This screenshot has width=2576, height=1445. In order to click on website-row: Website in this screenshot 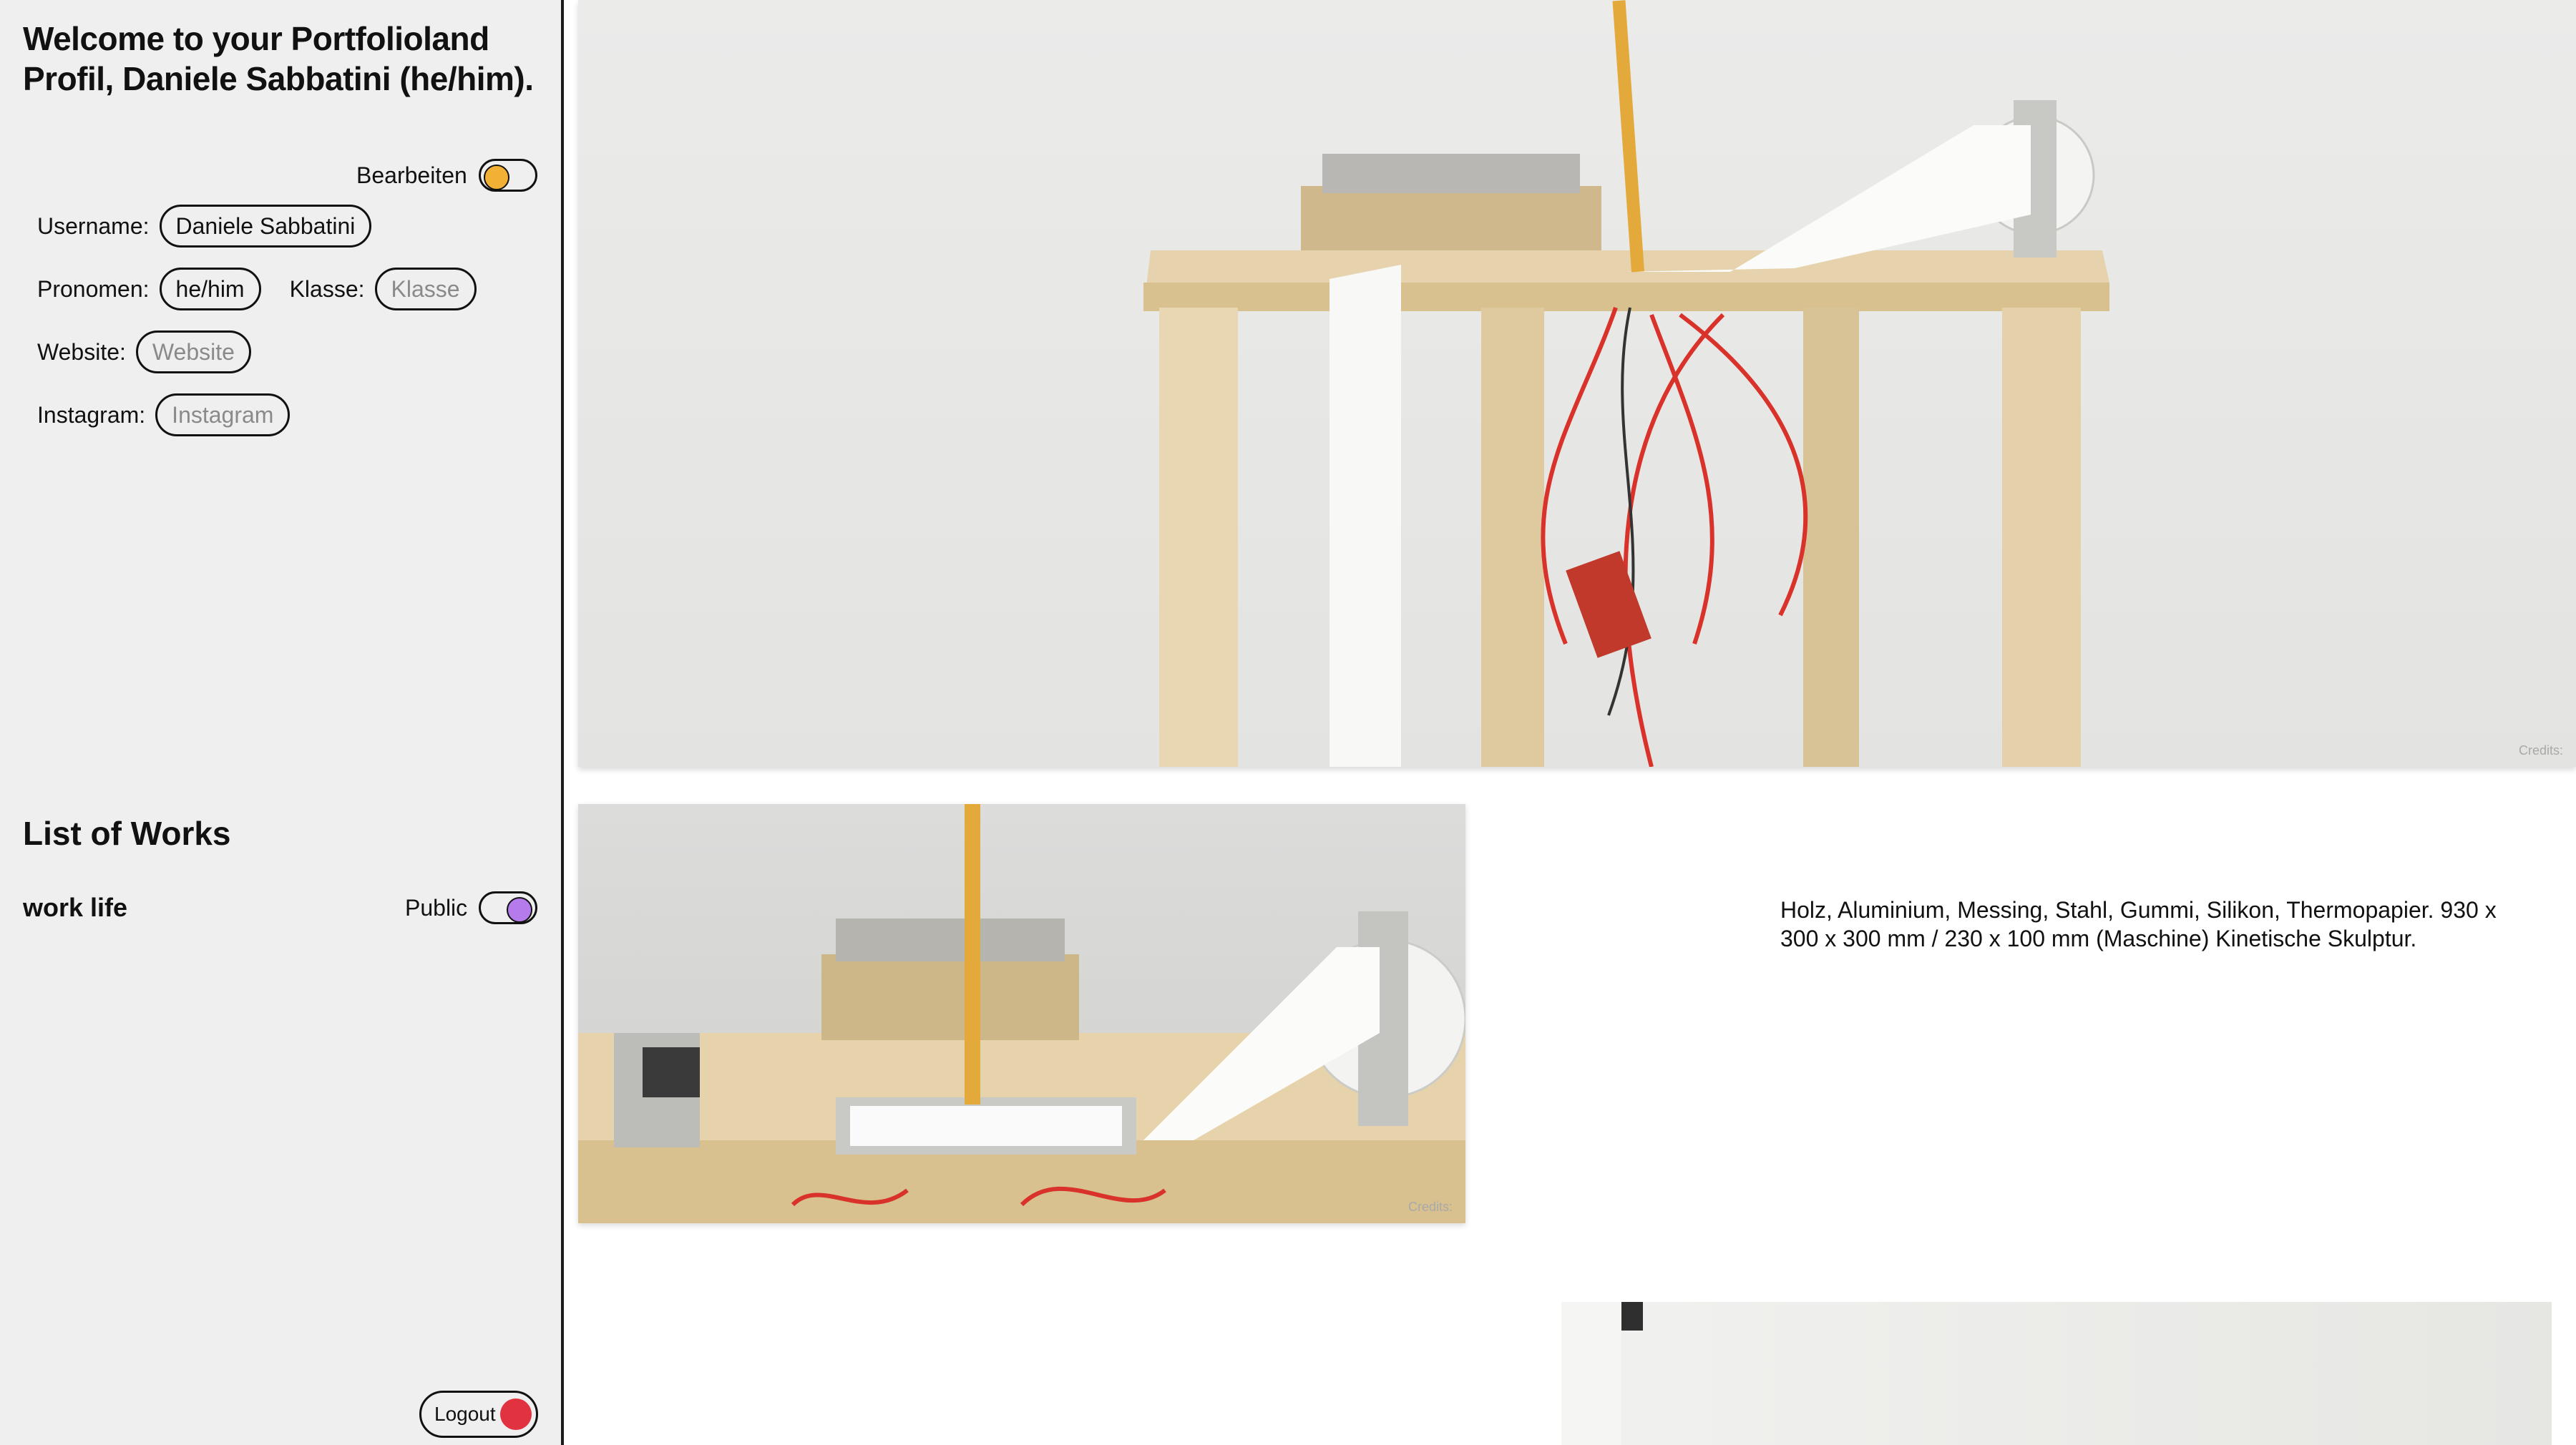, I will do `click(144, 351)`.